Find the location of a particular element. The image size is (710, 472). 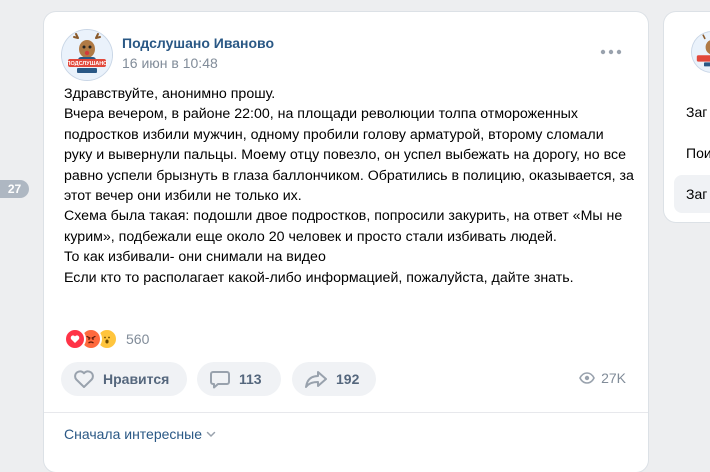

sort-label: Сначала интересные is located at coordinates (133, 434).